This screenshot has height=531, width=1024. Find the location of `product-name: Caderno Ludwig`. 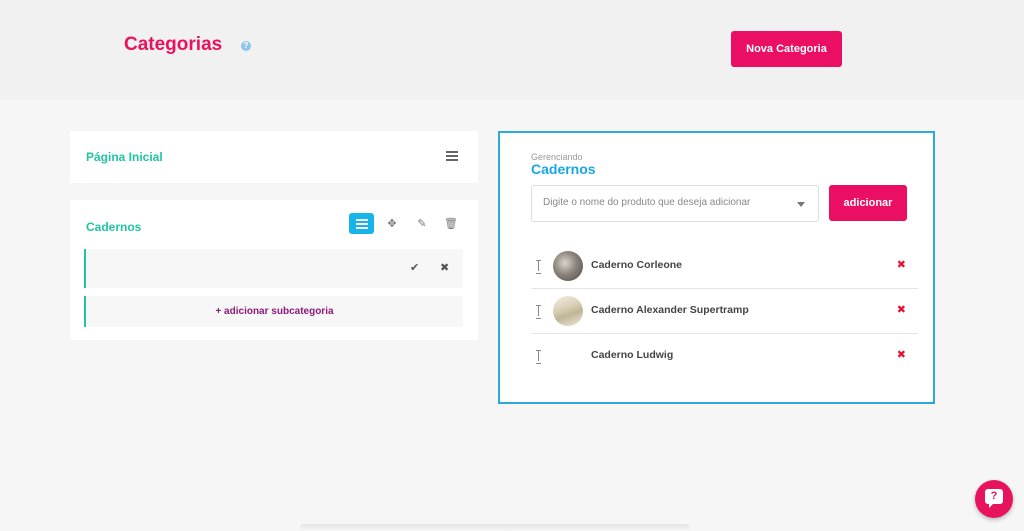

product-name: Caderno Ludwig is located at coordinates (632, 355).